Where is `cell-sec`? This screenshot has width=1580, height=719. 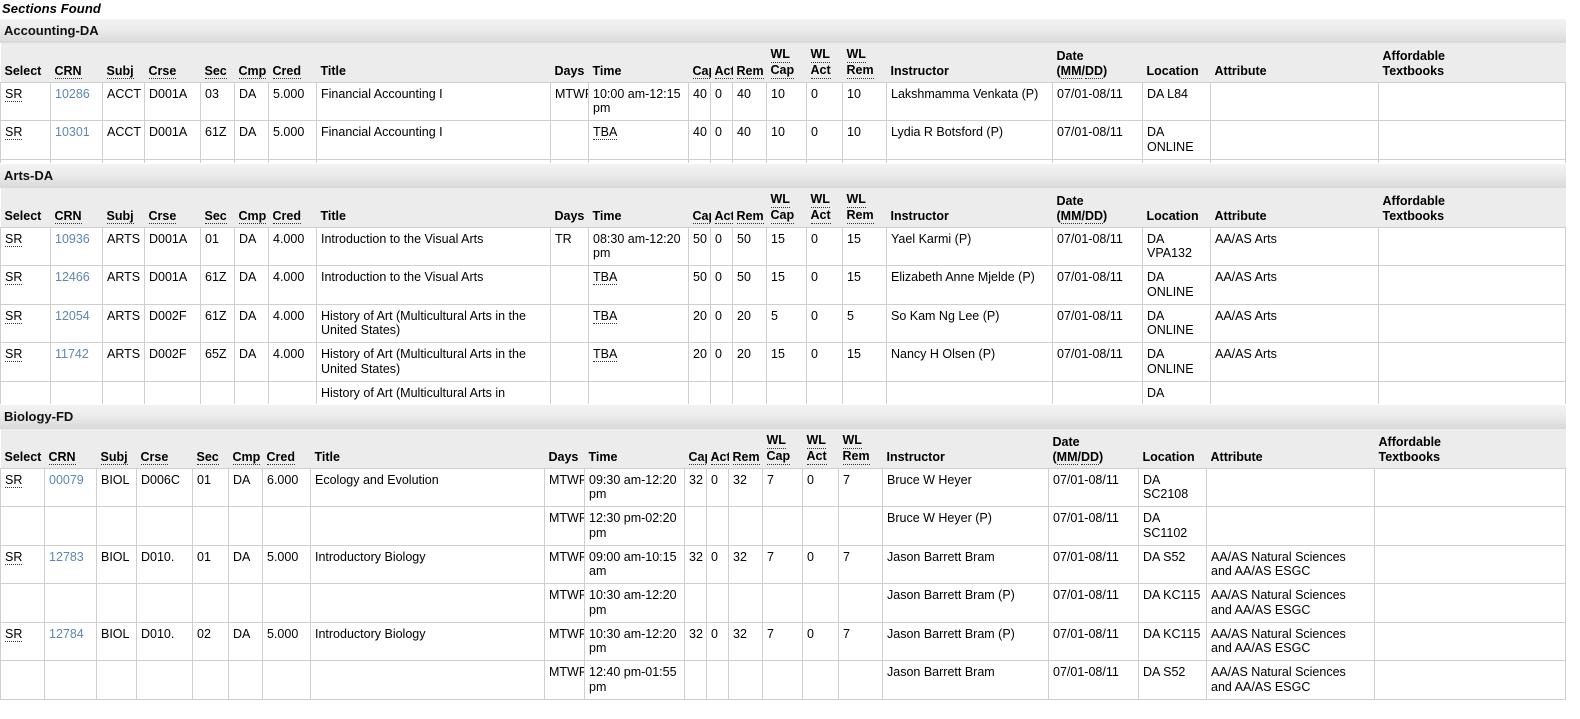 cell-sec is located at coordinates (210, 680).